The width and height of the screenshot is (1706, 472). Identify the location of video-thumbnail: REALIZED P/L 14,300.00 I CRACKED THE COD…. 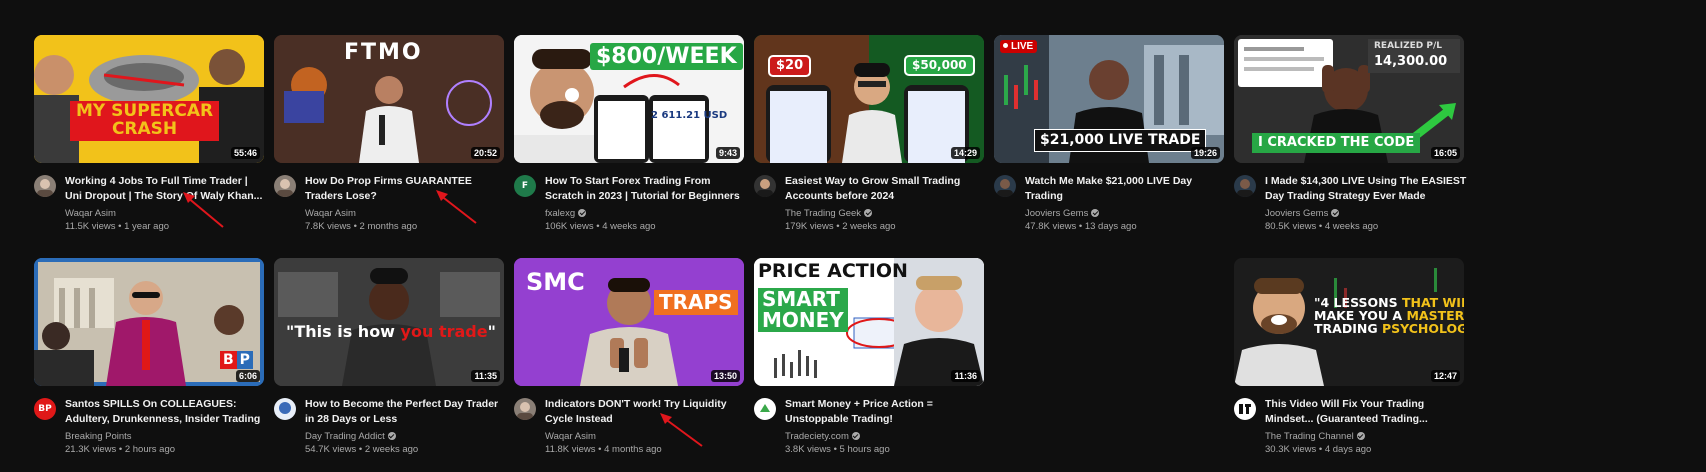
(1349, 99).